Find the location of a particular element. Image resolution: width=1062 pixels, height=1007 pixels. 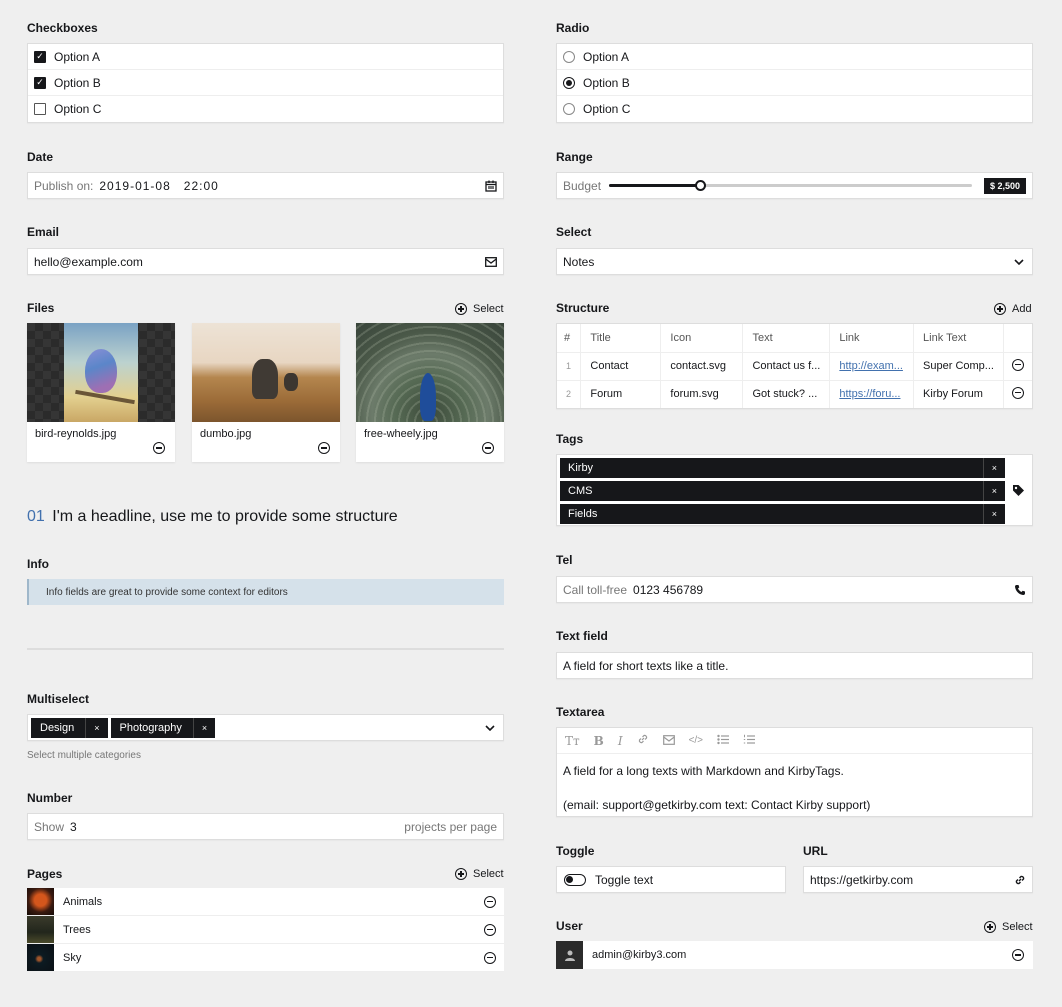

envelope-icon is located at coordinates (491, 261).